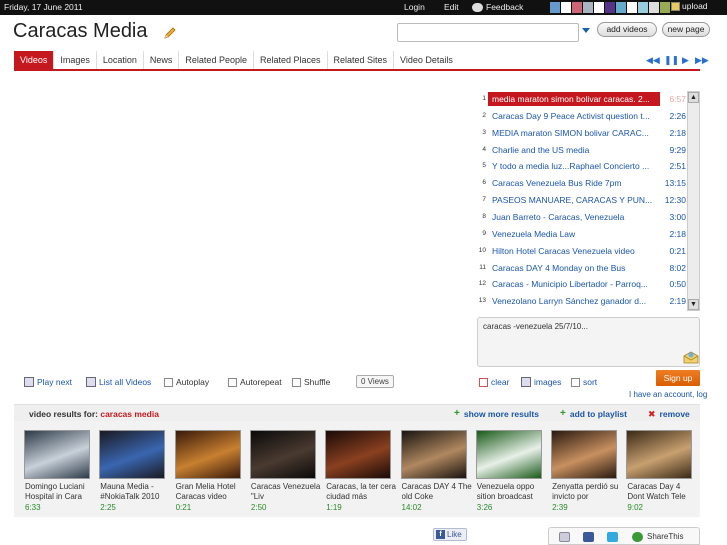 This screenshot has width=727, height=545. I want to click on tab-related-sites: Related Sites, so click(361, 60).